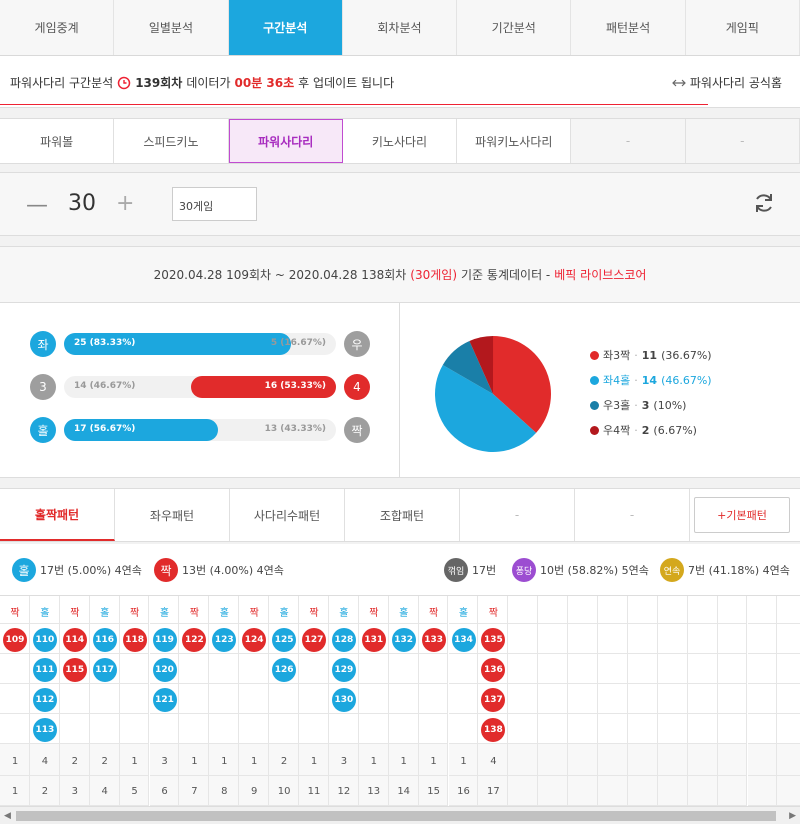  Describe the element at coordinates (764, 203) in the screenshot. I see `refresh-icon` at that location.